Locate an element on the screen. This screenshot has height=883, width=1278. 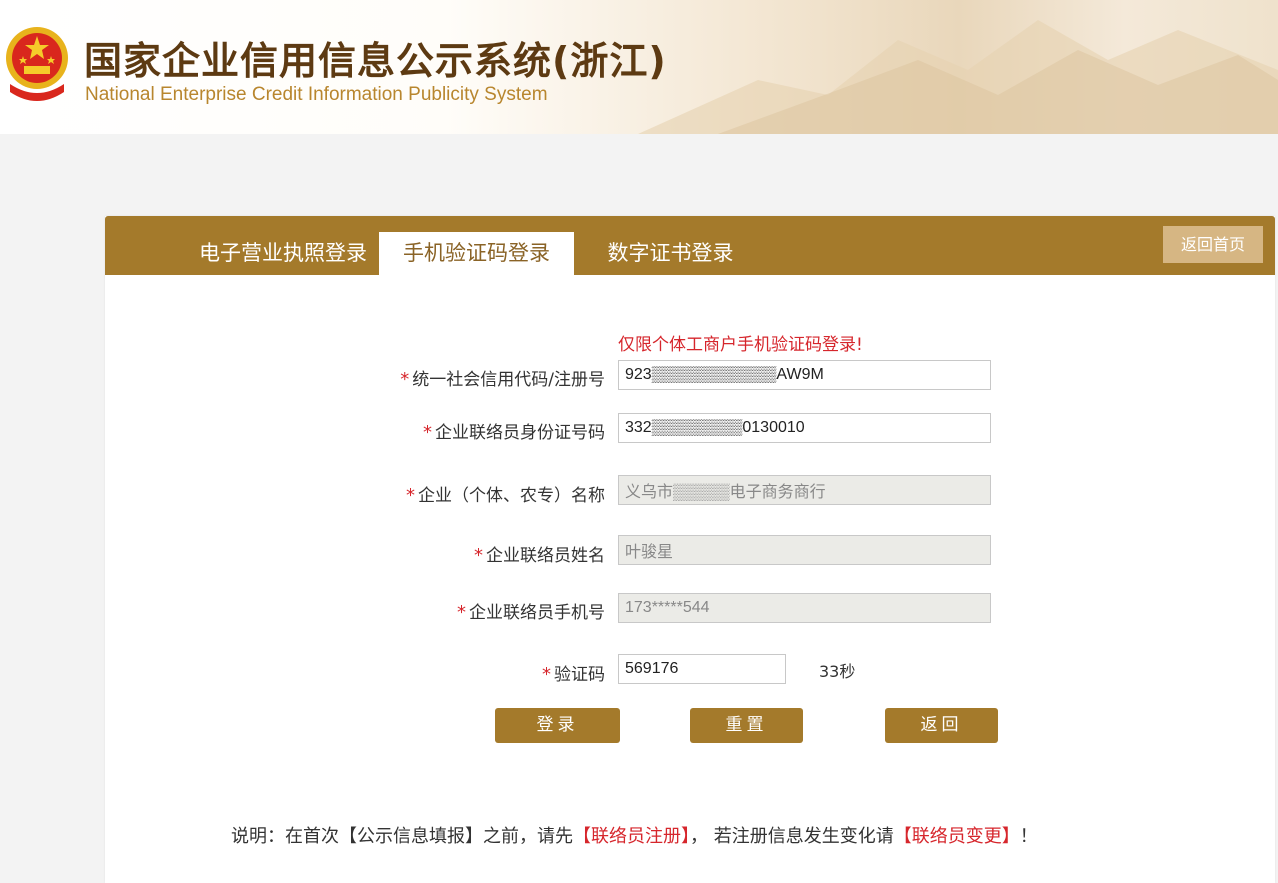
enterprise-name-label: * 企业（个体、农专）名称 is located at coordinates (505, 495).